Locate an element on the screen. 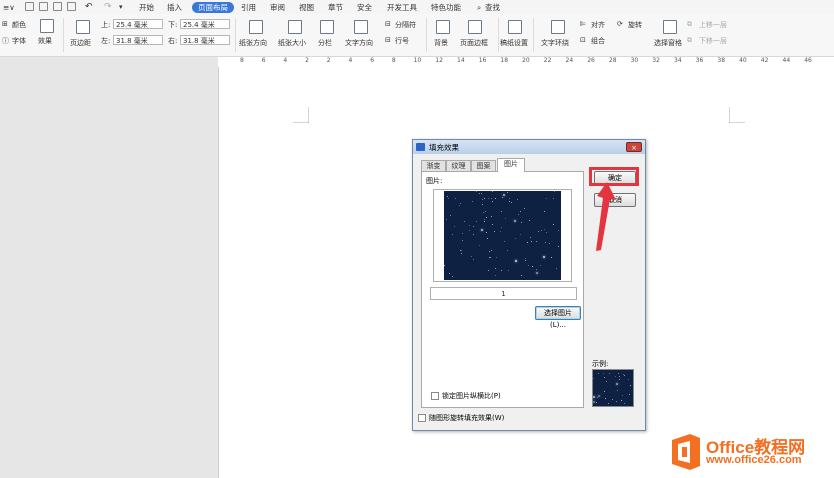 The width and height of the screenshot is (834, 478). redo-icon: ↷ is located at coordinates (108, 7).